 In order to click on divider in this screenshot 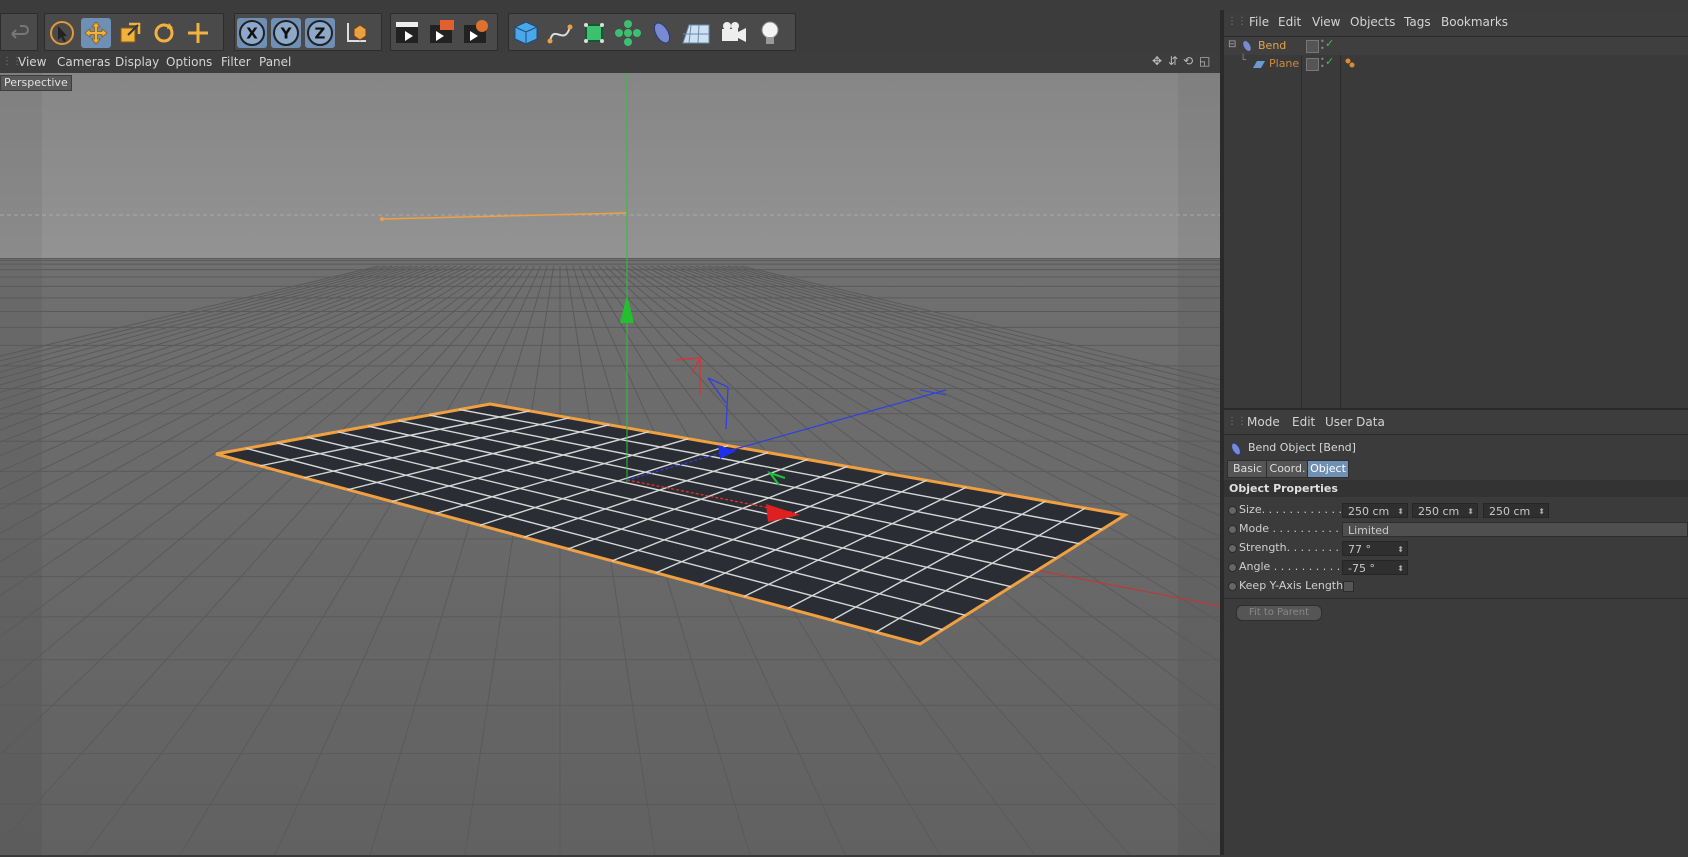, I will do `click(1456, 598)`.